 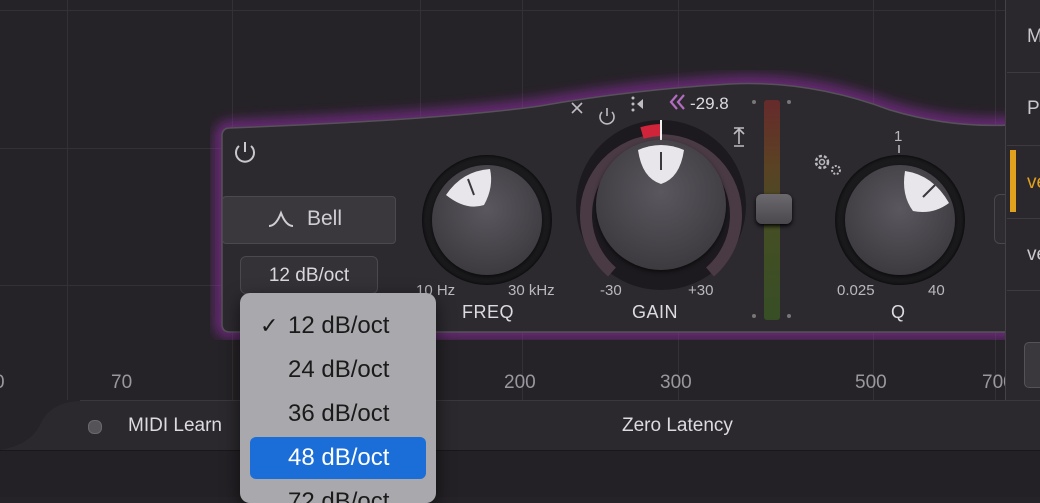 What do you see at coordinates (40, 425) in the screenshot?
I see `bottom-bar-curve` at bounding box center [40, 425].